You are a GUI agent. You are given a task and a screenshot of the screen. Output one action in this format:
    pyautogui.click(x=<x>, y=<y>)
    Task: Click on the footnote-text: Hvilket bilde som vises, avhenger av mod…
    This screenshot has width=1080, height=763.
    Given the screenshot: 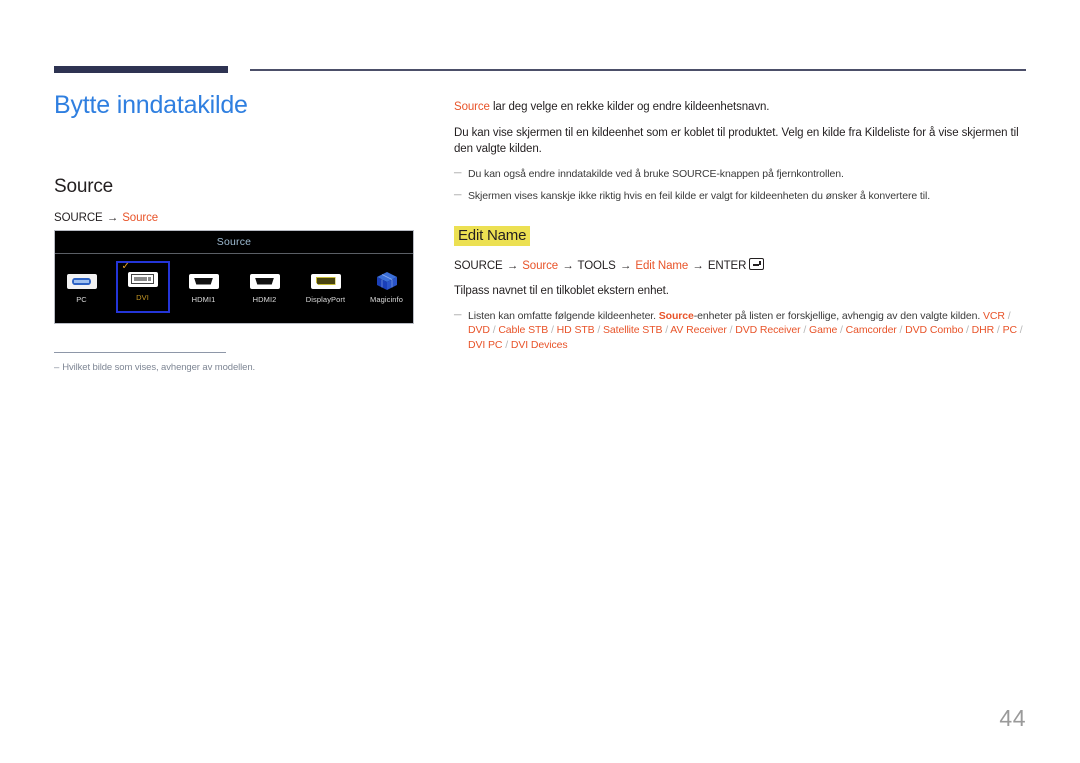 What is the action you would take?
    pyautogui.click(x=159, y=367)
    